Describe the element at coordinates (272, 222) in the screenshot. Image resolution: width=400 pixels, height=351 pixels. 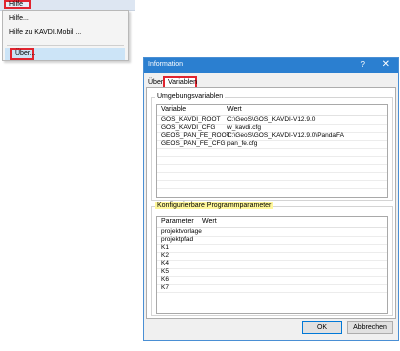
I see `table-header: Parameter Wert` at that location.